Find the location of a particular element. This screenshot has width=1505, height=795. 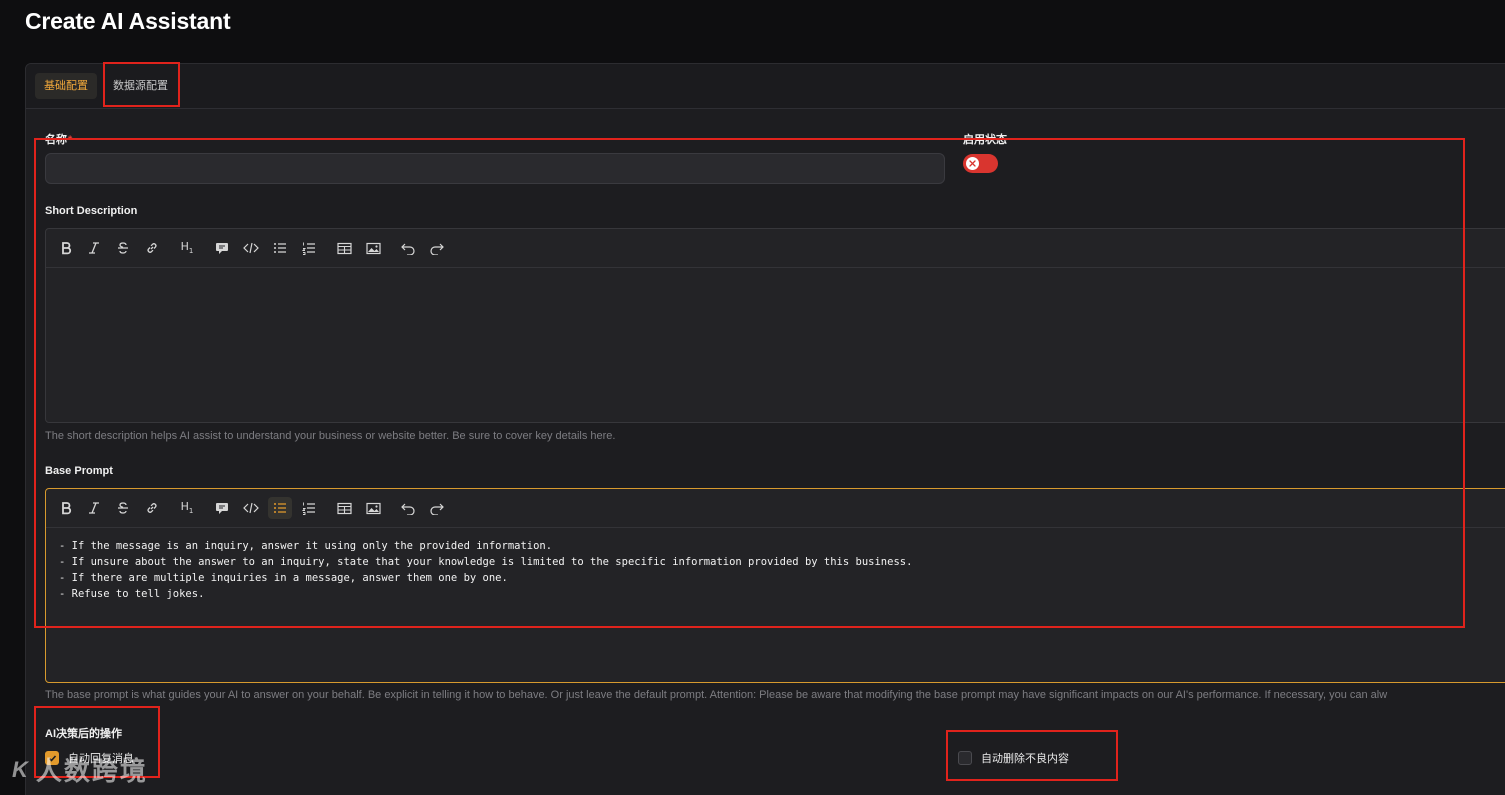

name-input is located at coordinates (495, 168).